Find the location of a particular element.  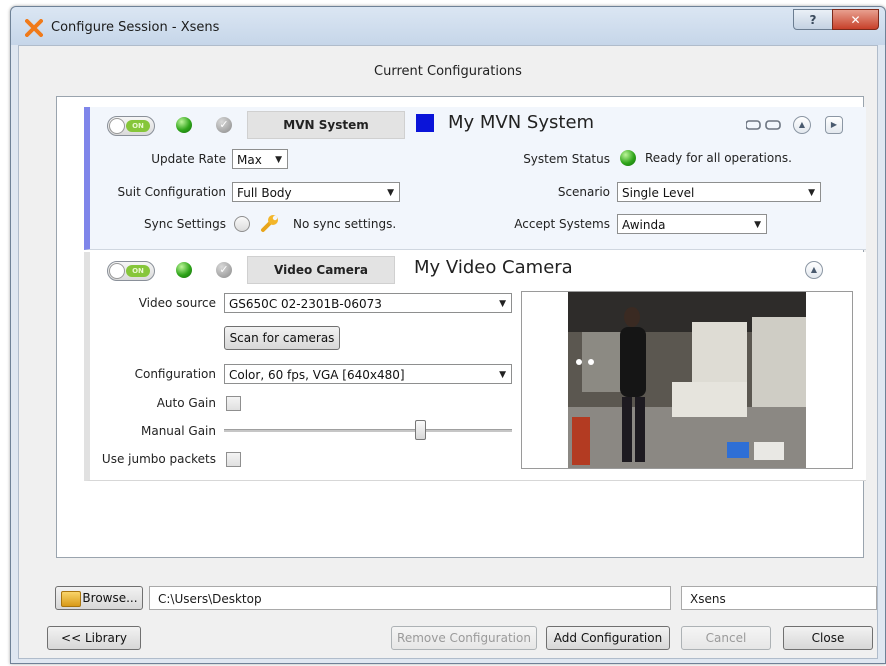

video-source-select: GS650C 02-2301B-06073 ▼ is located at coordinates (368, 303).